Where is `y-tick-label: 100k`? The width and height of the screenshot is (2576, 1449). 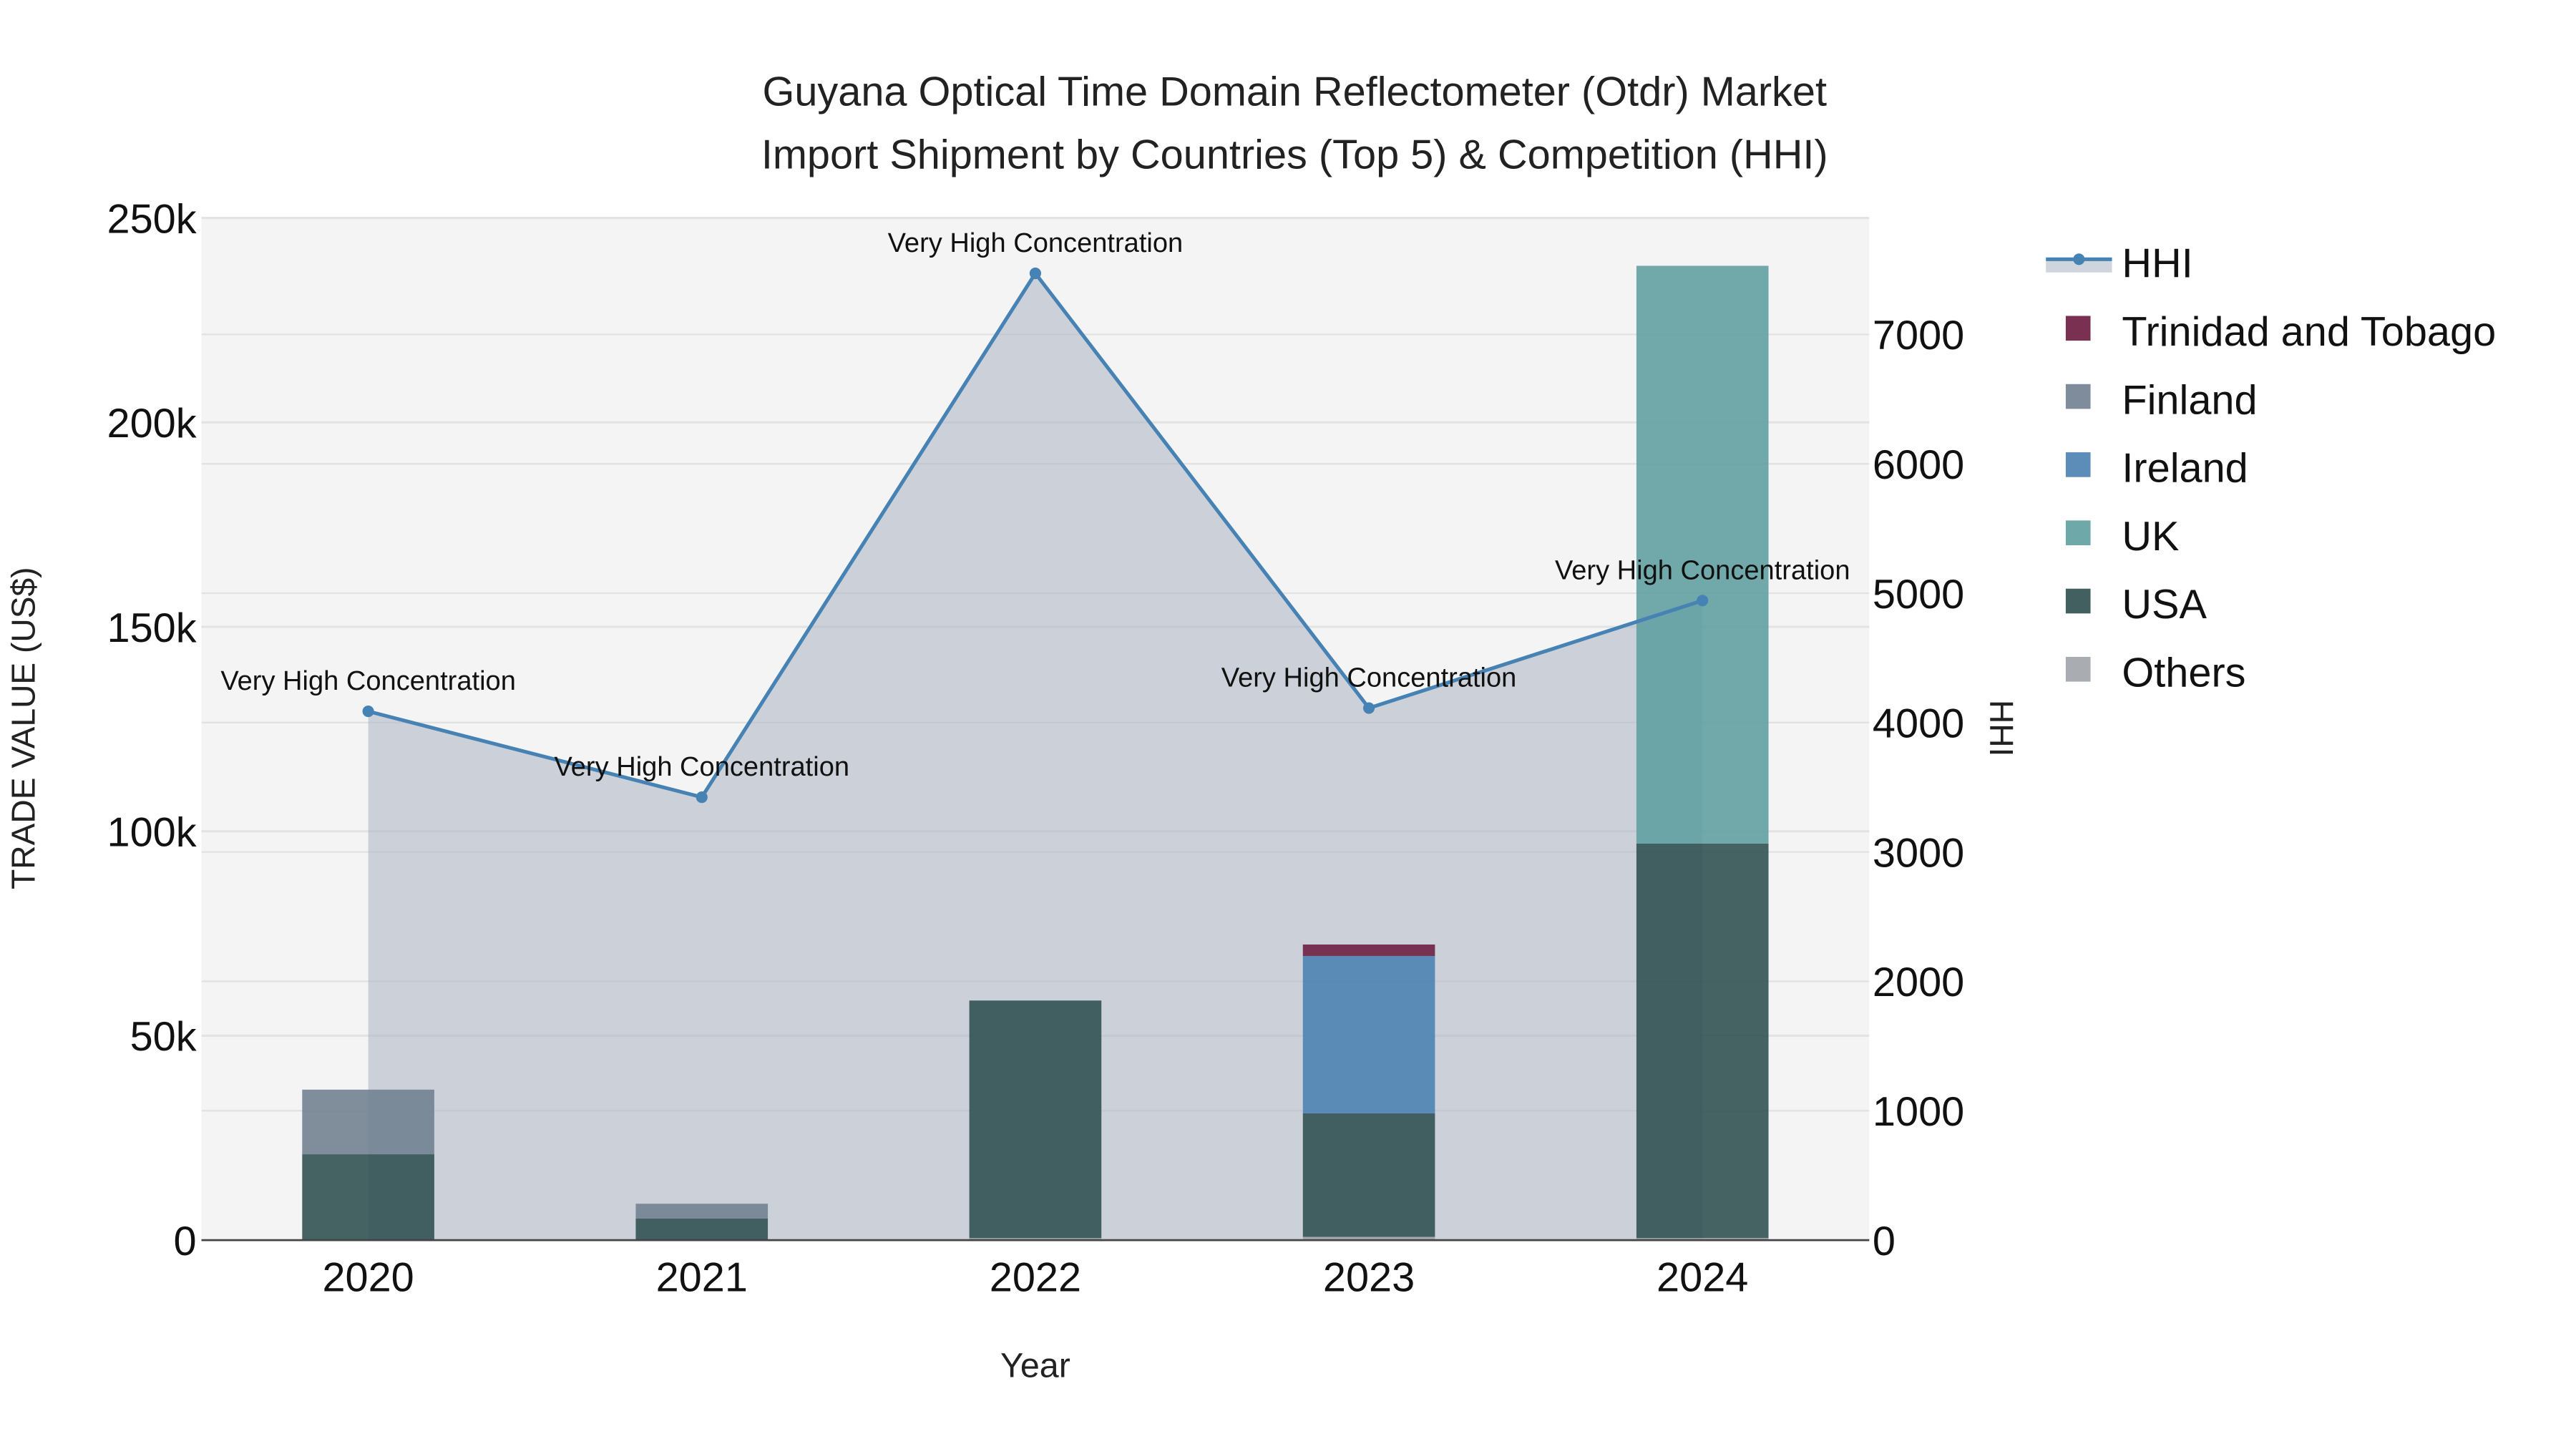
y-tick-label: 100k is located at coordinates (152, 832).